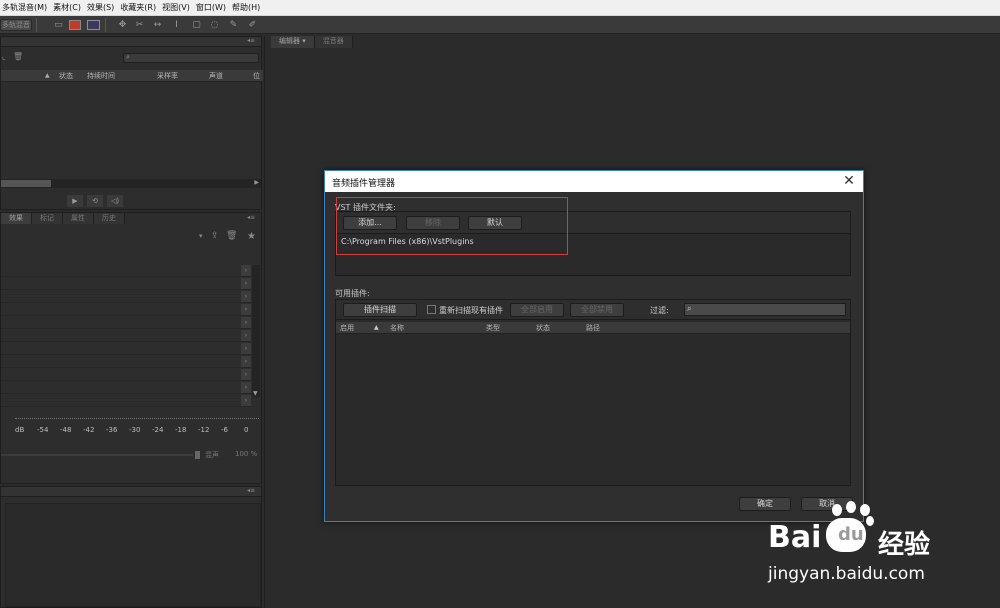 This screenshot has width=1000, height=608. Describe the element at coordinates (176, 25) in the screenshot. I see `time-selection-tool-icon: I` at that location.